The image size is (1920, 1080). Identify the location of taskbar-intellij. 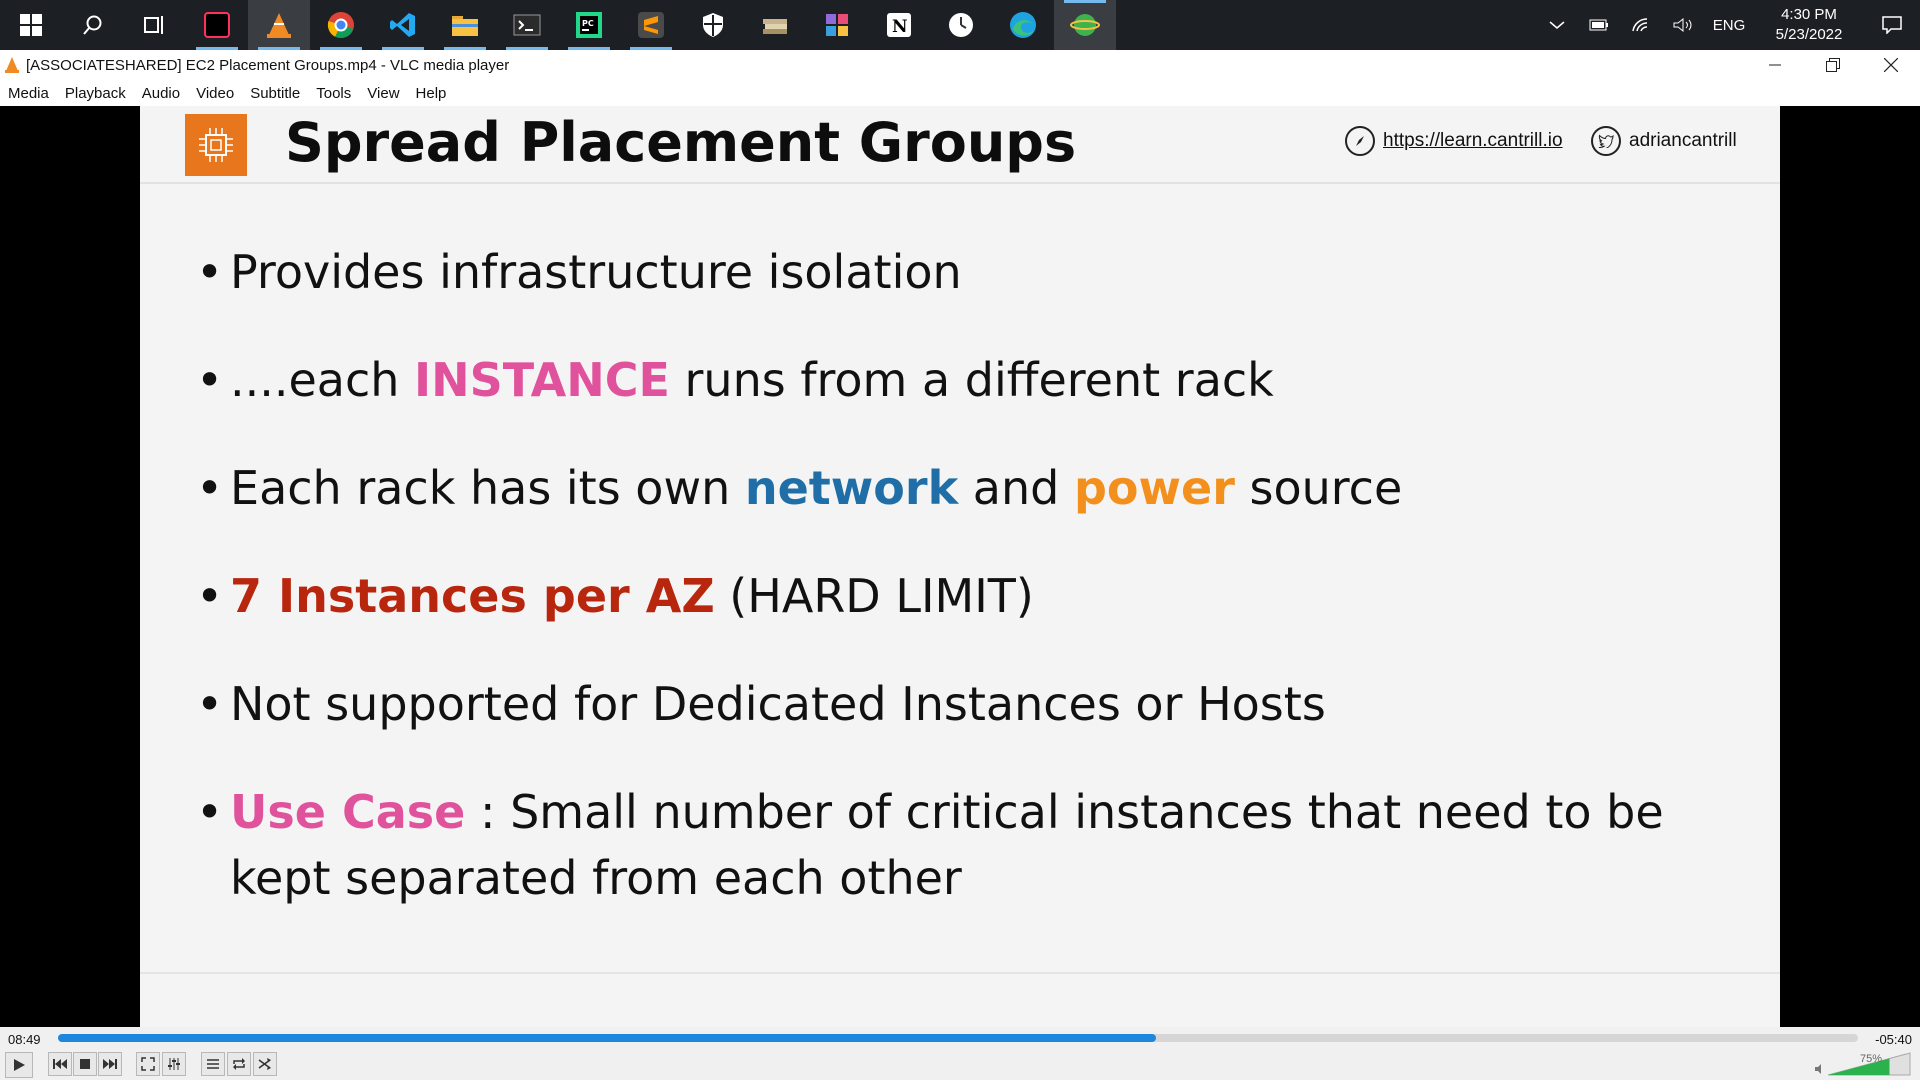
(217, 25).